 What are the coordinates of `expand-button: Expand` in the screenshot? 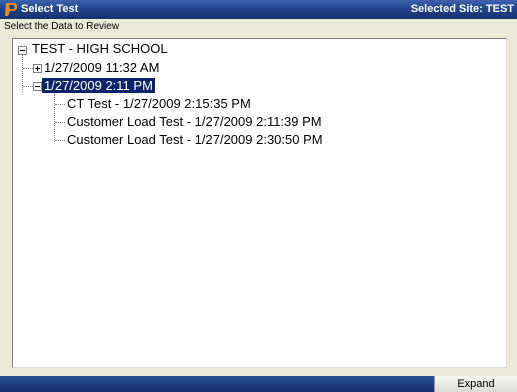 It's located at (475, 384).